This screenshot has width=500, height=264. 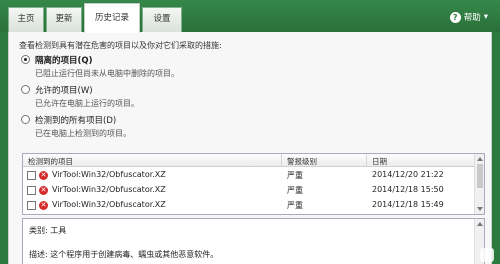 I want to click on help-label: 帮助, so click(x=472, y=18).